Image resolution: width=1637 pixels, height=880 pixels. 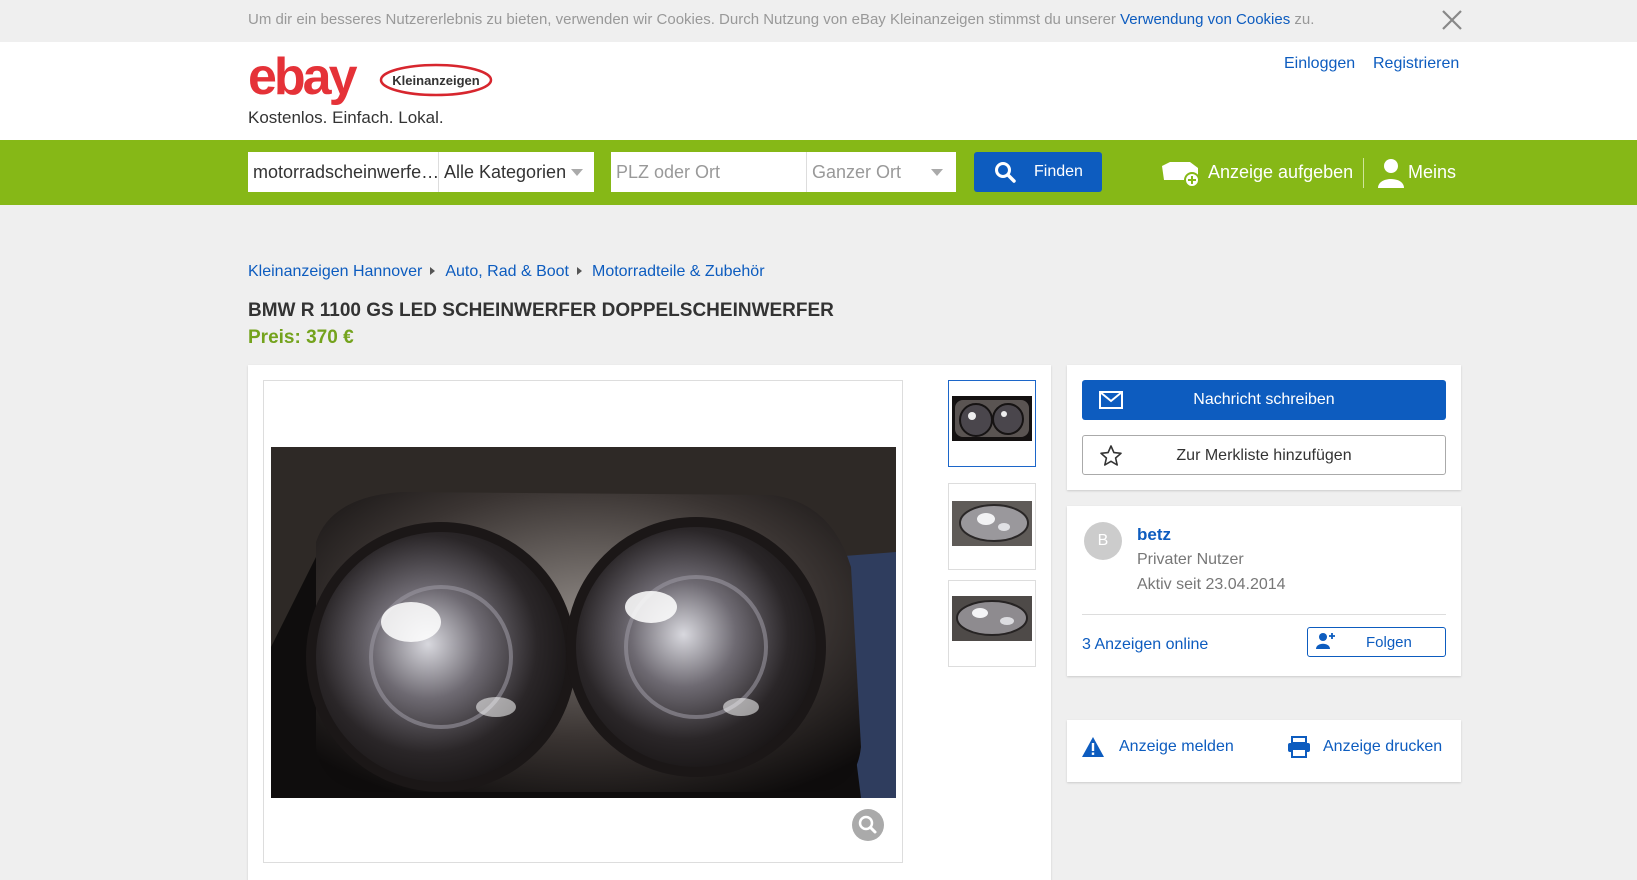 What do you see at coordinates (857, 172) in the screenshot?
I see `radius-value: Ganzer Ort` at bounding box center [857, 172].